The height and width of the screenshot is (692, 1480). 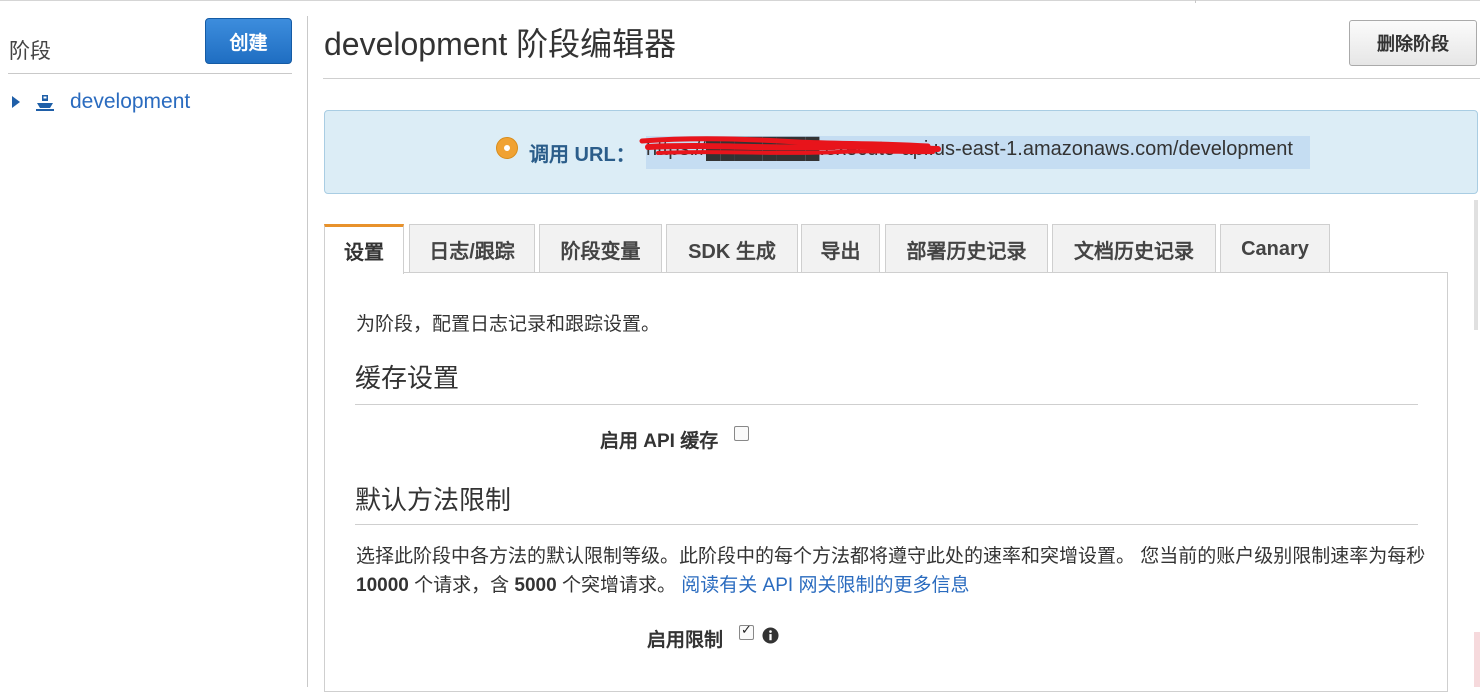 What do you see at coordinates (747, 631) in the screenshot?
I see `enable-throttle-checkbox` at bounding box center [747, 631].